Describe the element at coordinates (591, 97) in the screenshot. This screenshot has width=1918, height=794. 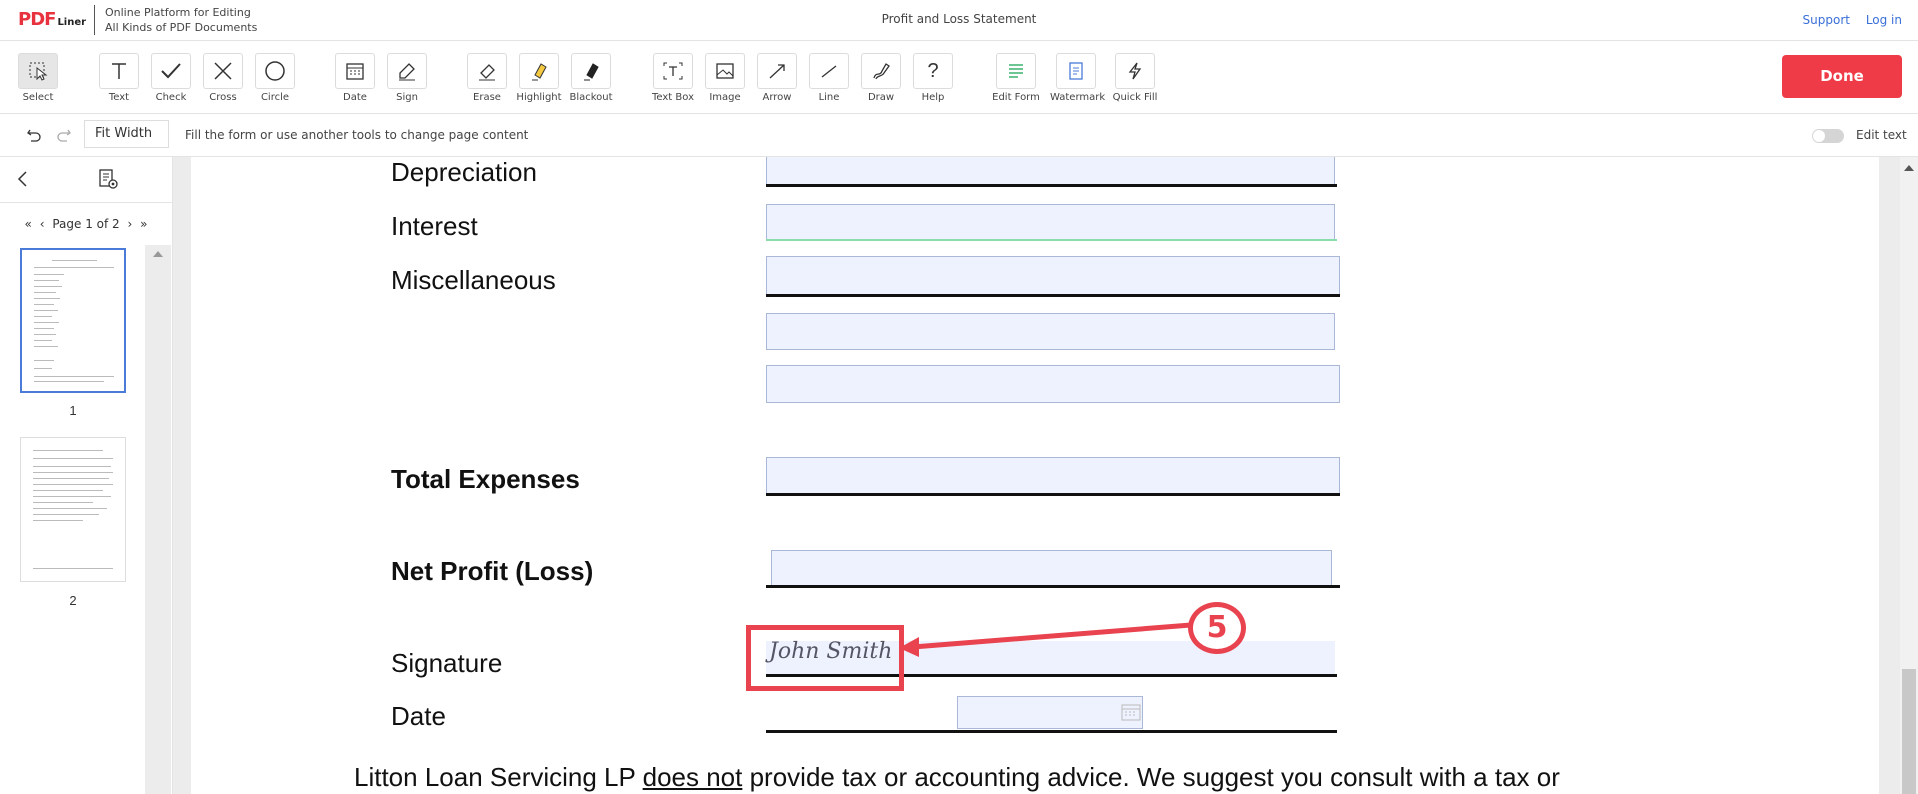
I see `tool-label: Blackout` at that location.